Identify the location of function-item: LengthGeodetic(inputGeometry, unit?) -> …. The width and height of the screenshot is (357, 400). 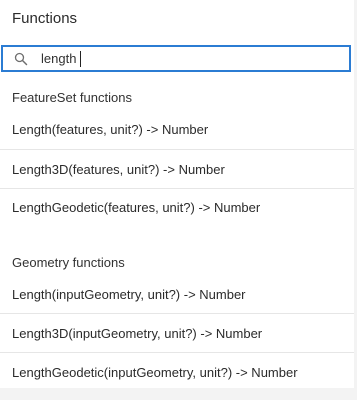
(178, 372).